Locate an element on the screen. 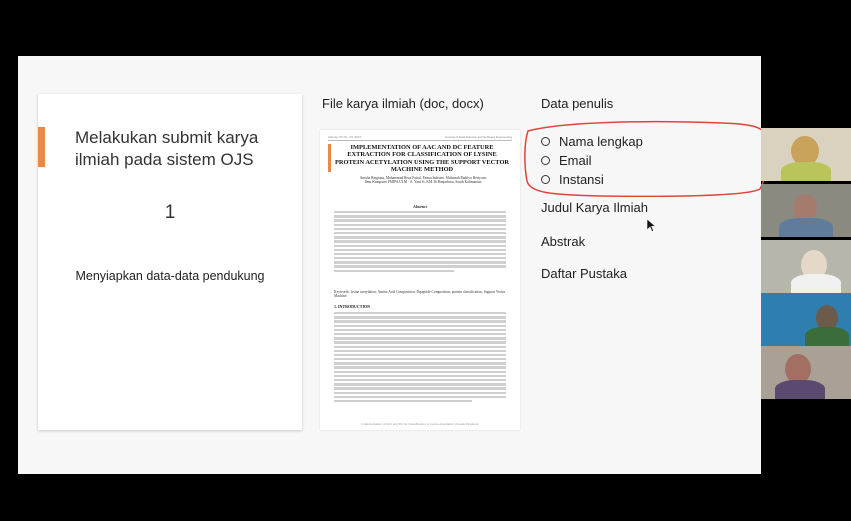 This screenshot has height=521, width=851. paper-abstract-text is located at coordinates (420, 242).